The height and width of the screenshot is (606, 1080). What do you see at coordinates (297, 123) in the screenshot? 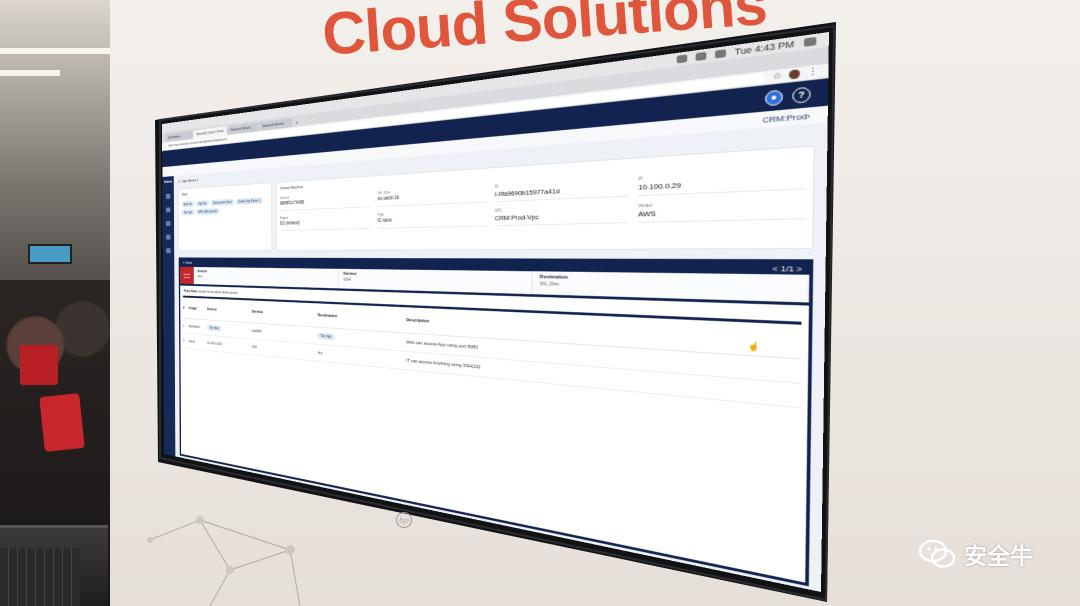
I see `new-tab-button: +` at bounding box center [297, 123].